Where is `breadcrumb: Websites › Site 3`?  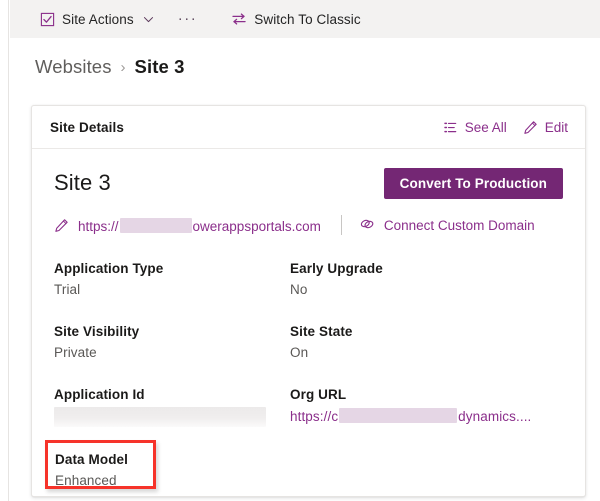
breadcrumb: Websites › Site 3 is located at coordinates (110, 67).